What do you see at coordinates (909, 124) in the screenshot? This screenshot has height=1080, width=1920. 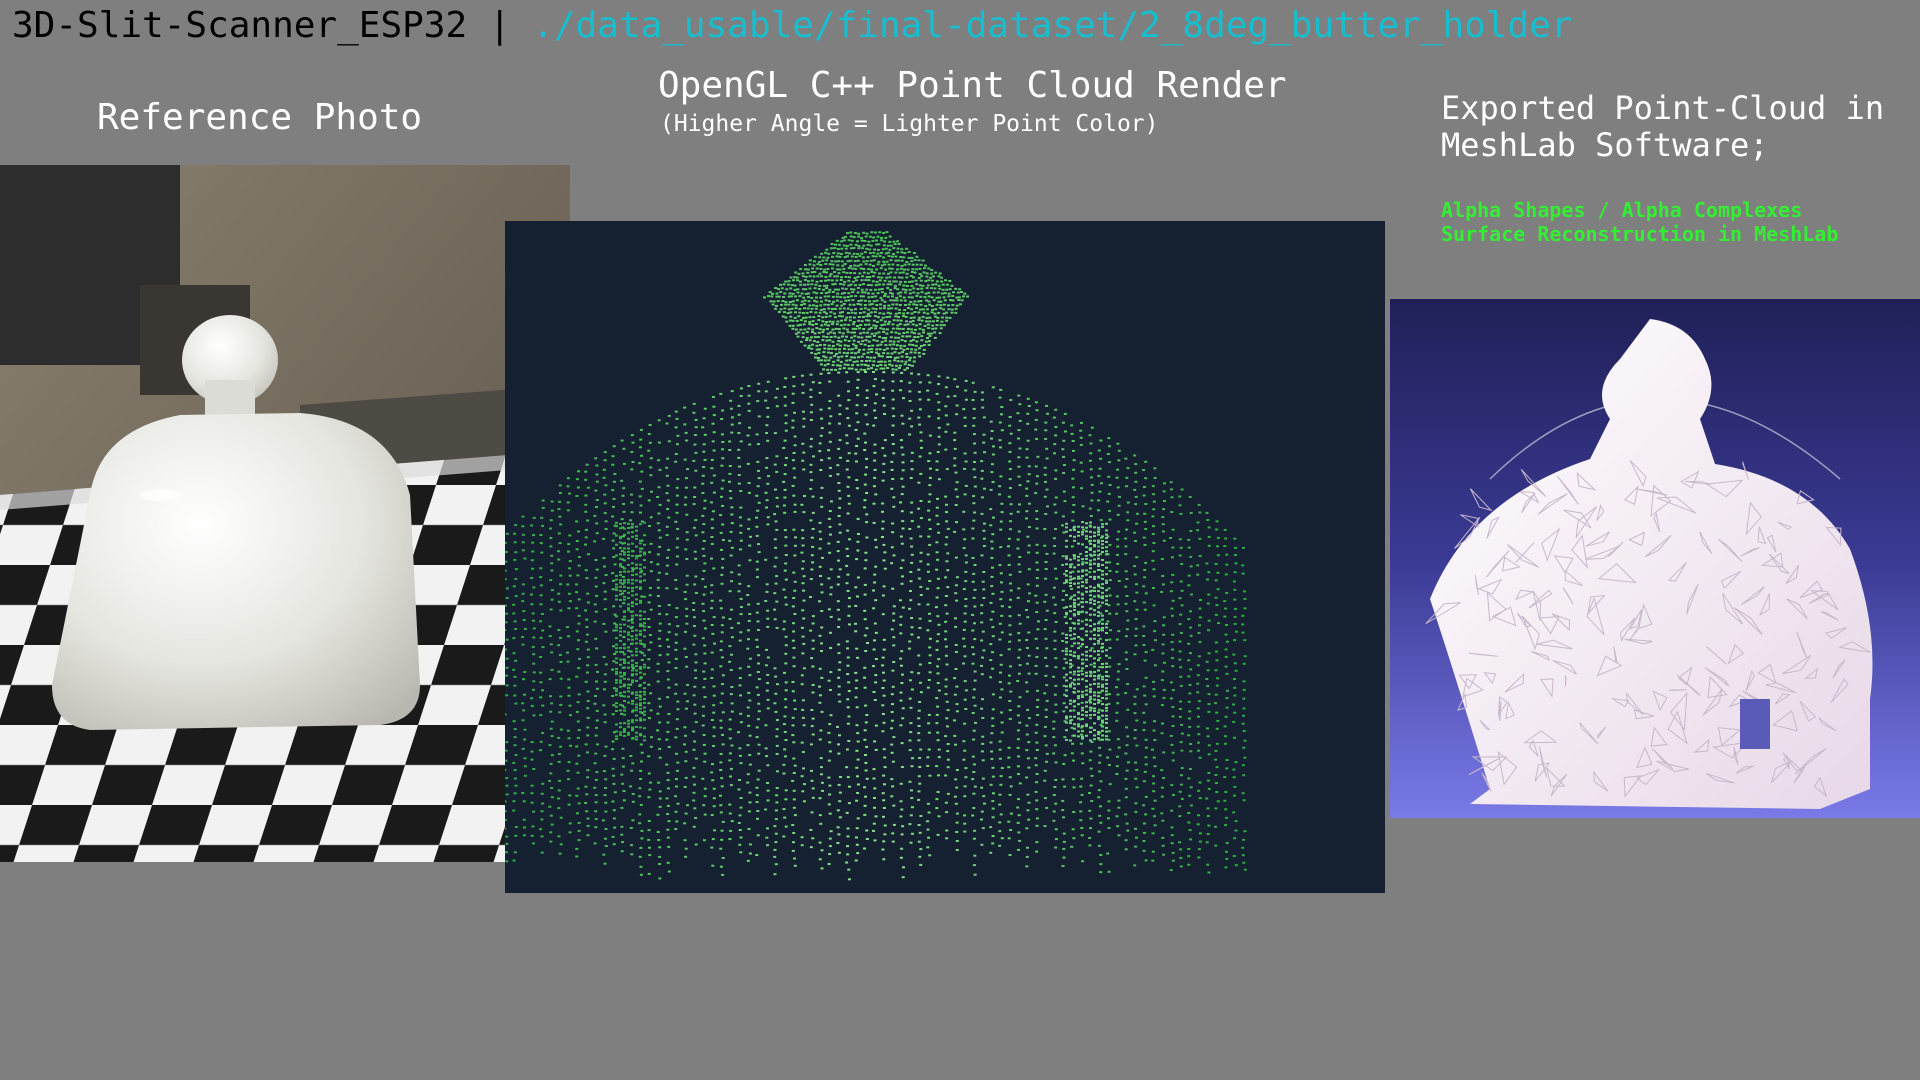 I see `opengl-render-subtitle: (Higher Angle = Lighter Point Color)` at bounding box center [909, 124].